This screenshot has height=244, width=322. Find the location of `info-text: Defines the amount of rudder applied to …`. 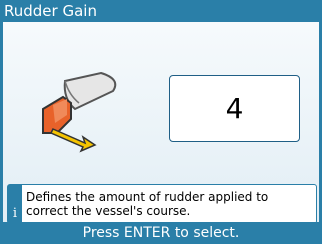

info-text: Defines the amount of rudder applied to … is located at coordinates (147, 204).